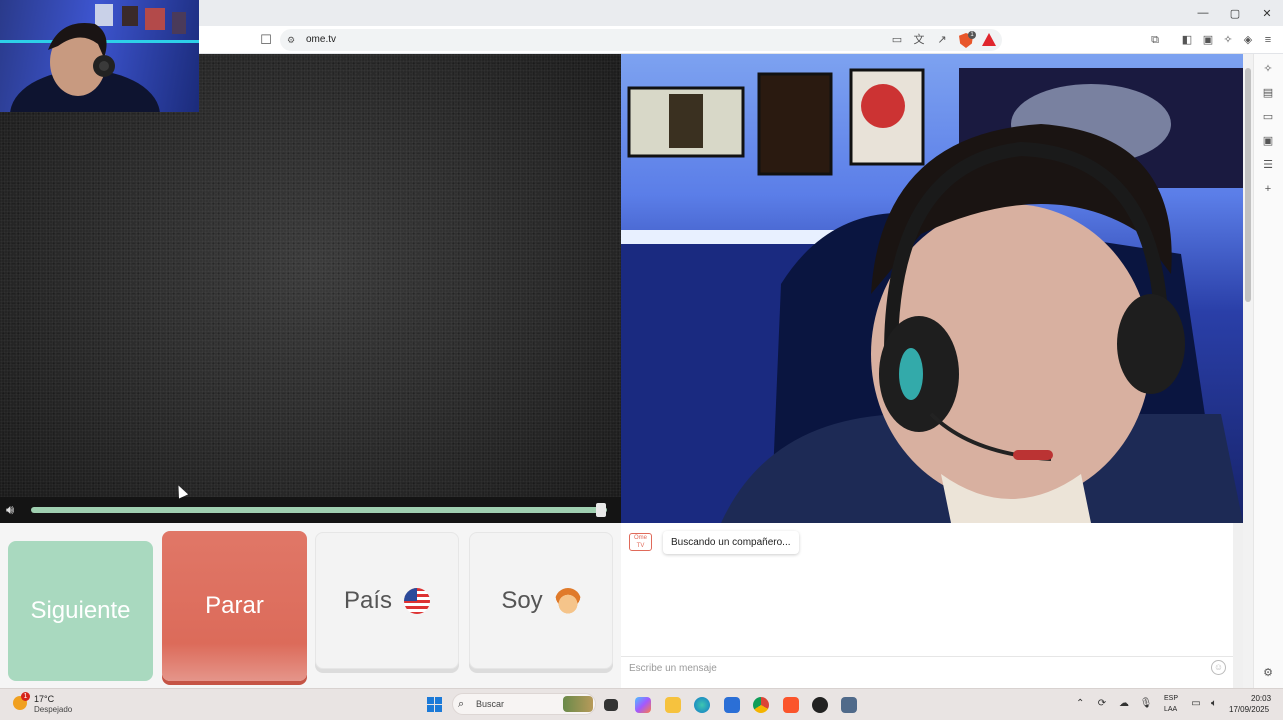  I want to click on file-explorer-icon, so click(673, 705).